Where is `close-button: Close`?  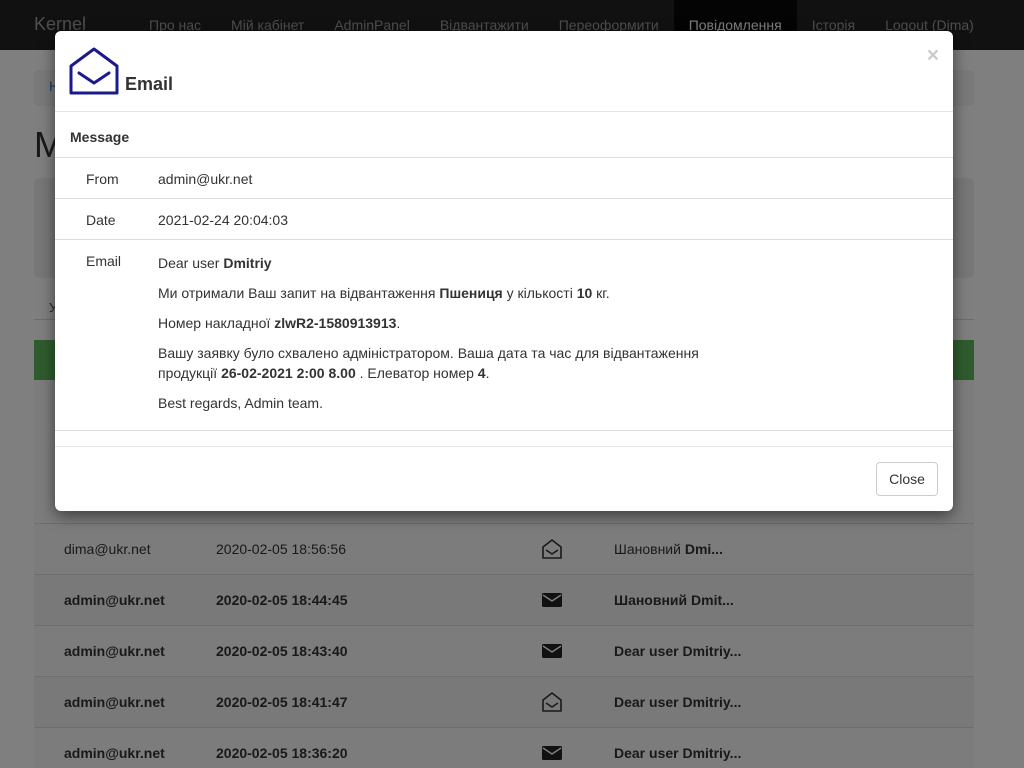
close-button: Close is located at coordinates (907, 479).